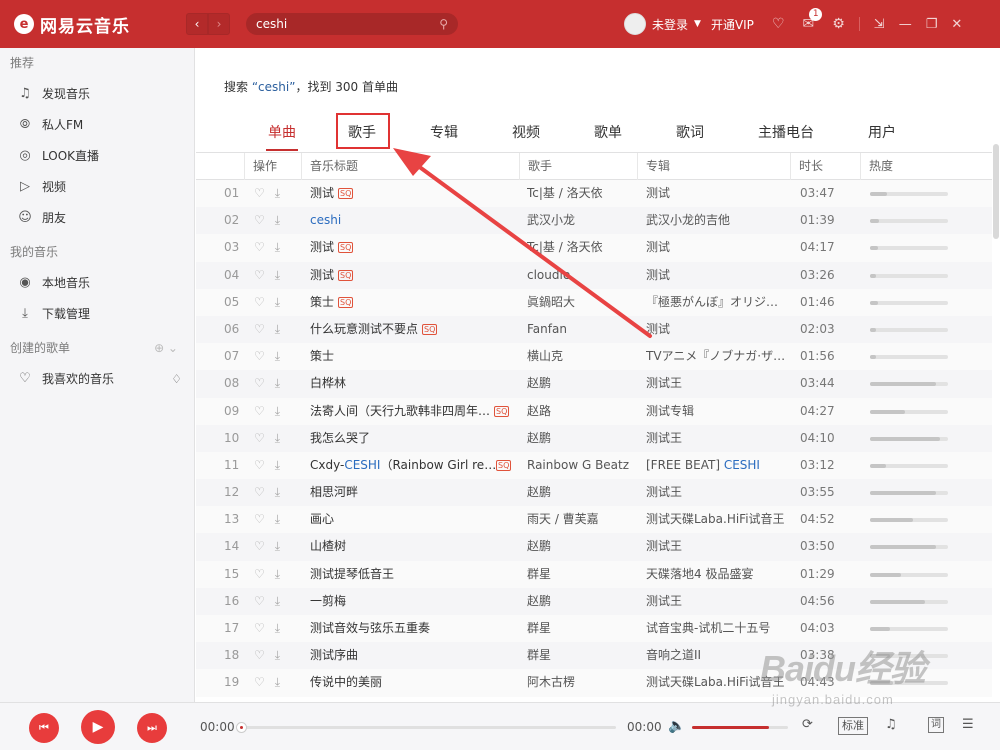 This screenshot has width=1000, height=750. Describe the element at coordinates (594, 221) in the screenshot. I see `table-row: 02 ♡ ⤓ ceshi 武汉小龙 武汉小龙的吉他 01:39` at that location.